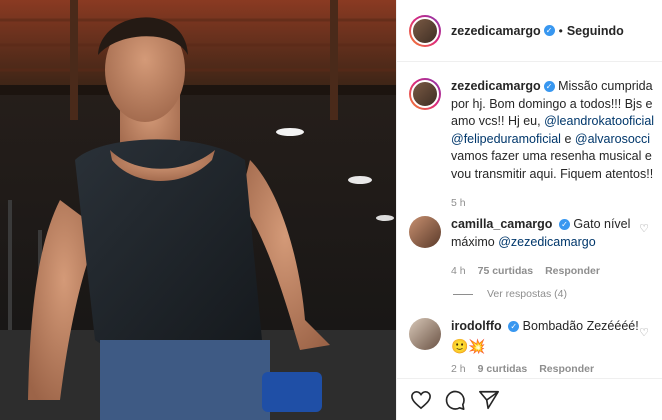 The width and height of the screenshot is (662, 420). What do you see at coordinates (505, 272) in the screenshot?
I see `comment-likes: 75 curtidas` at bounding box center [505, 272].